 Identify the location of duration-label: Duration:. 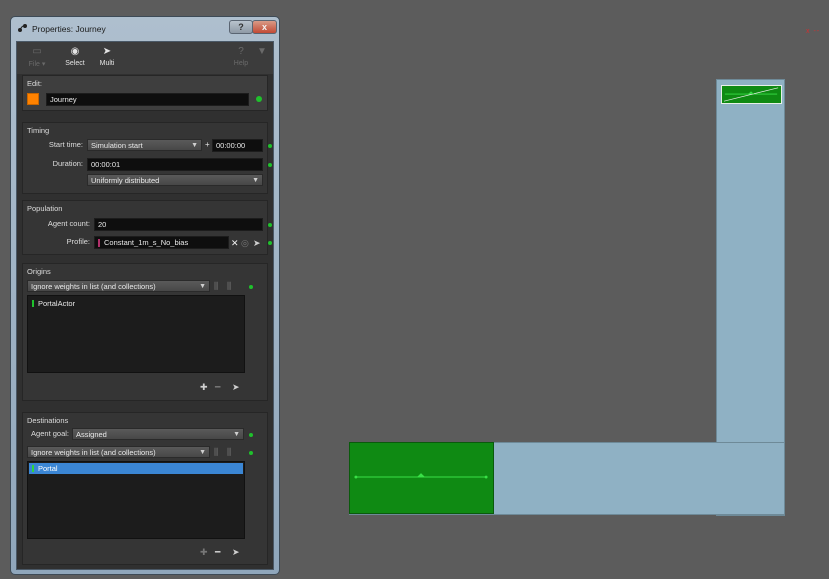
(67, 163).